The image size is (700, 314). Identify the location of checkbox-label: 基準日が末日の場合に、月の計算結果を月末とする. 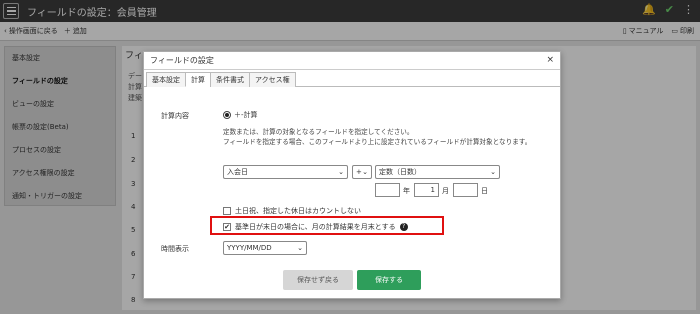
(315, 227).